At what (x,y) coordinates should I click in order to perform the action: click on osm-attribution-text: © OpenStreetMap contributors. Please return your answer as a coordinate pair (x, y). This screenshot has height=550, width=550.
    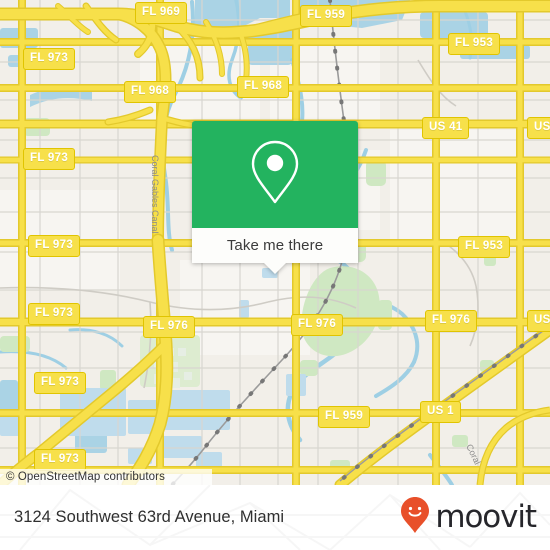
    Looking at the image, I should click on (85, 477).